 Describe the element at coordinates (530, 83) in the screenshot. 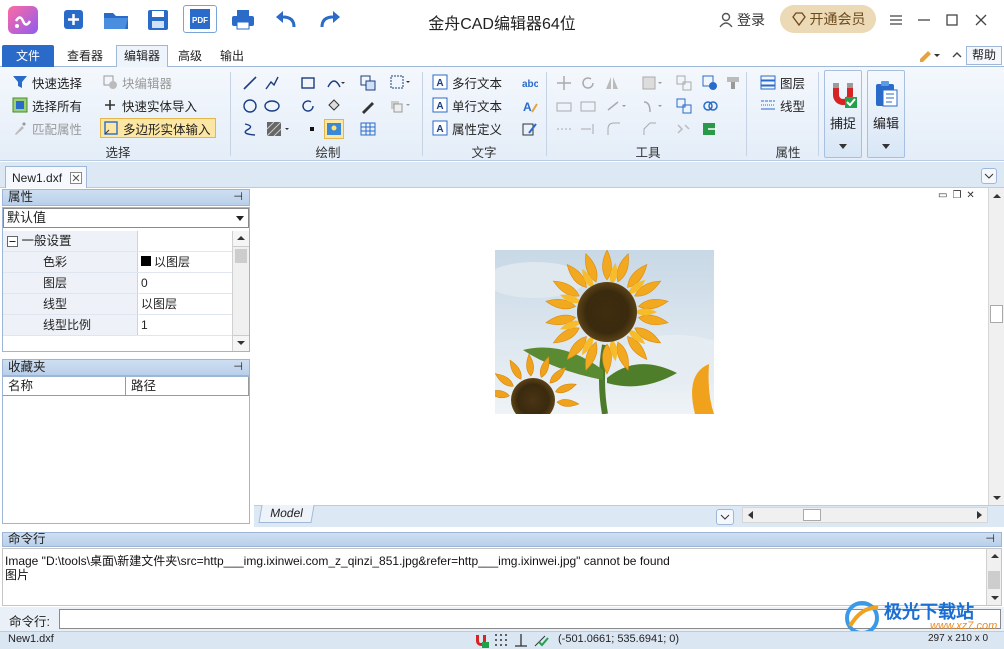

I see `text-style-icon: abc` at that location.